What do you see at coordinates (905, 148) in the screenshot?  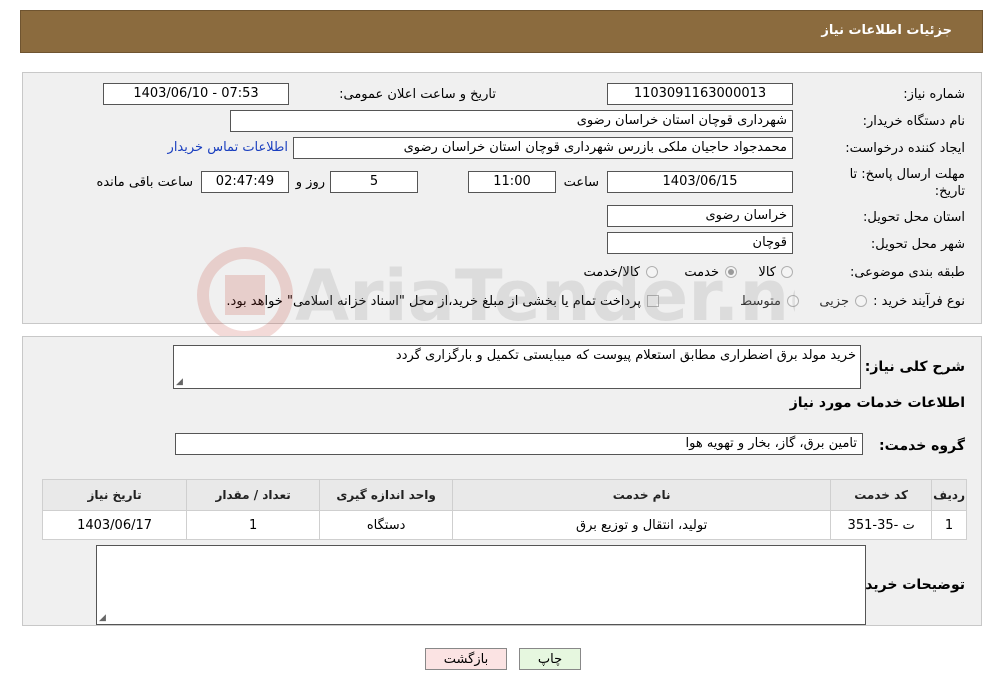 I see `requester-label: ایجاد کننده درخواست:` at bounding box center [905, 148].